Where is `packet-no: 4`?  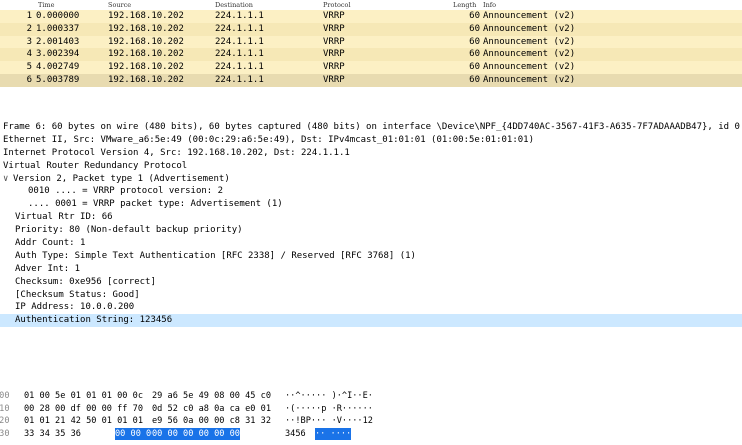 packet-no: 4 is located at coordinates (29, 54).